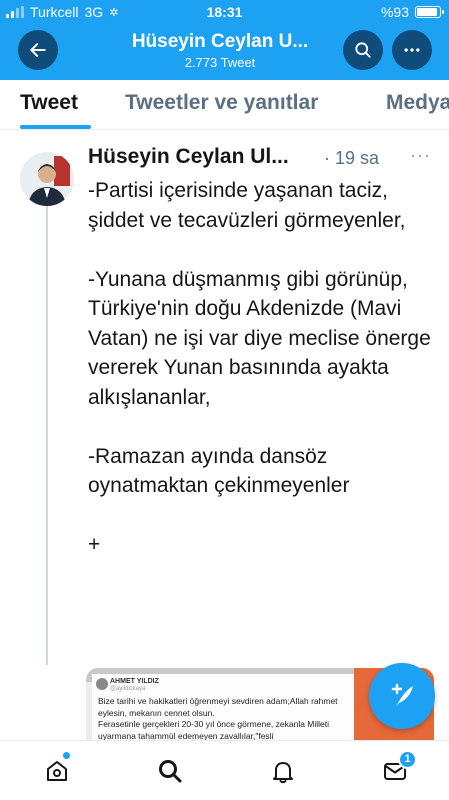 This screenshot has width=449, height=800. Describe the element at coordinates (407, 759) in the screenshot. I see `messages-badge: 1` at that location.